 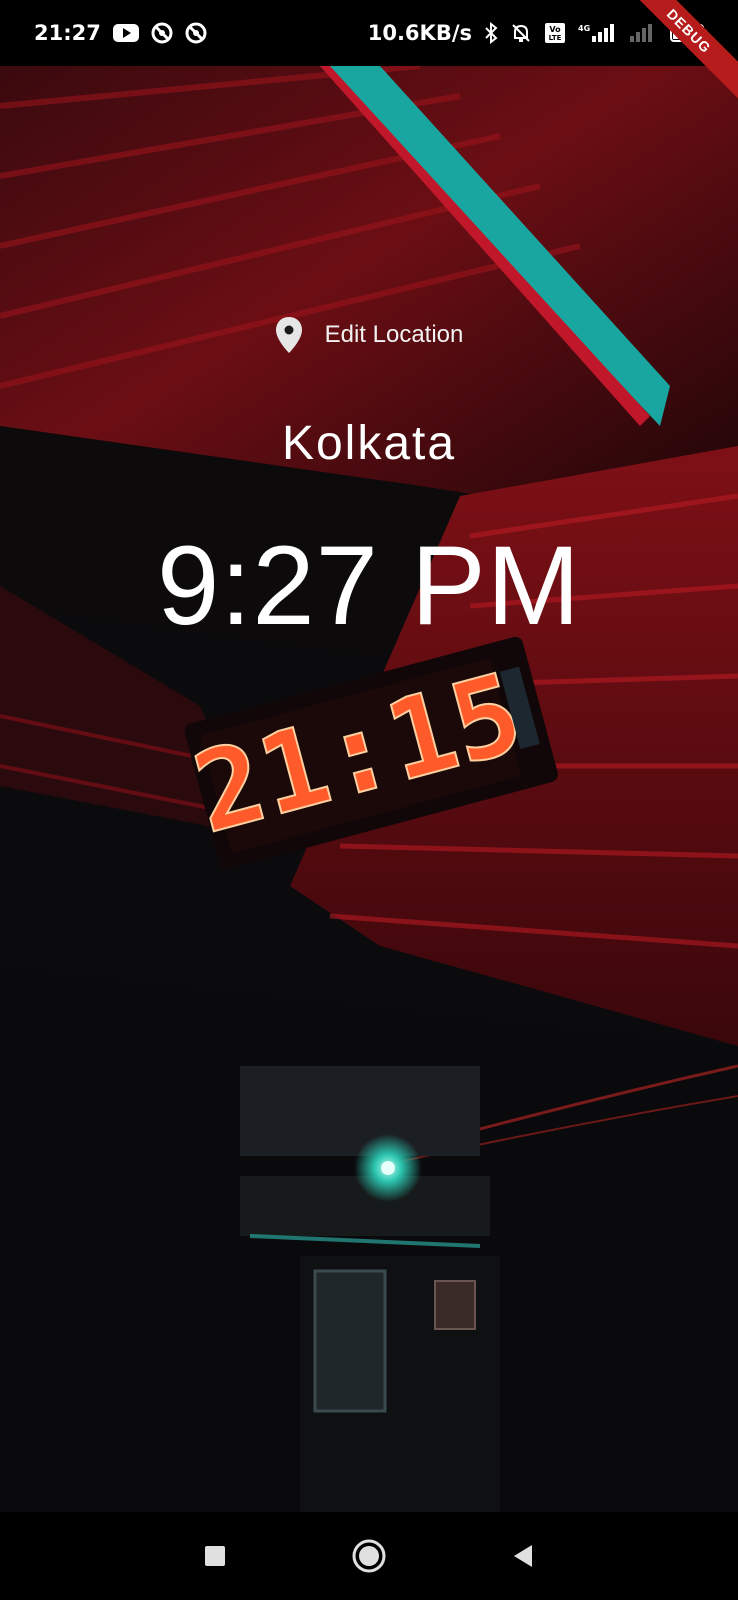 I want to click on home-circle-icon, so click(x=369, y=1556).